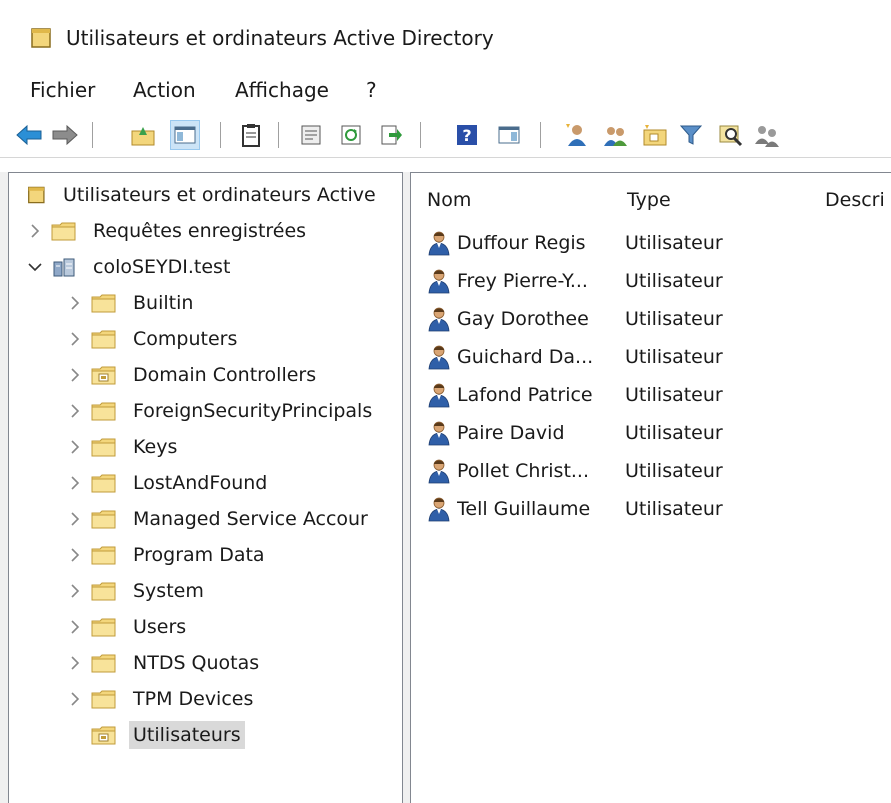 This screenshot has width=891, height=803. Describe the element at coordinates (221, 411) in the screenshot. I see `tree-item-foreignsecurityprincipals: ForeignSecurityPrincipals` at that location.